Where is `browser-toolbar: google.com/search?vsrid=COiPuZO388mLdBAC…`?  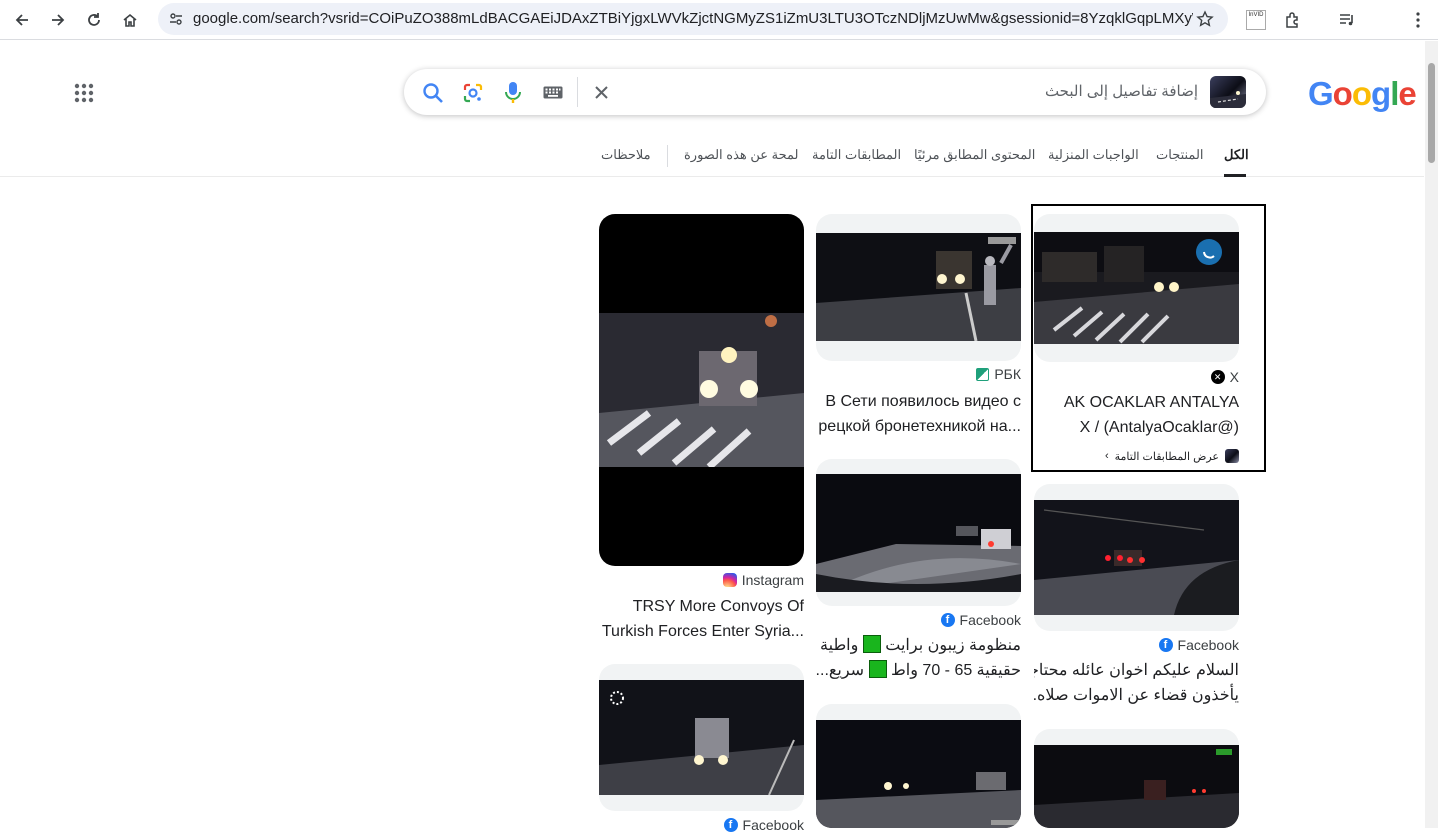
browser-toolbar: google.com/search?vsrid=COiPuZO388mLdBAC… is located at coordinates (719, 20).